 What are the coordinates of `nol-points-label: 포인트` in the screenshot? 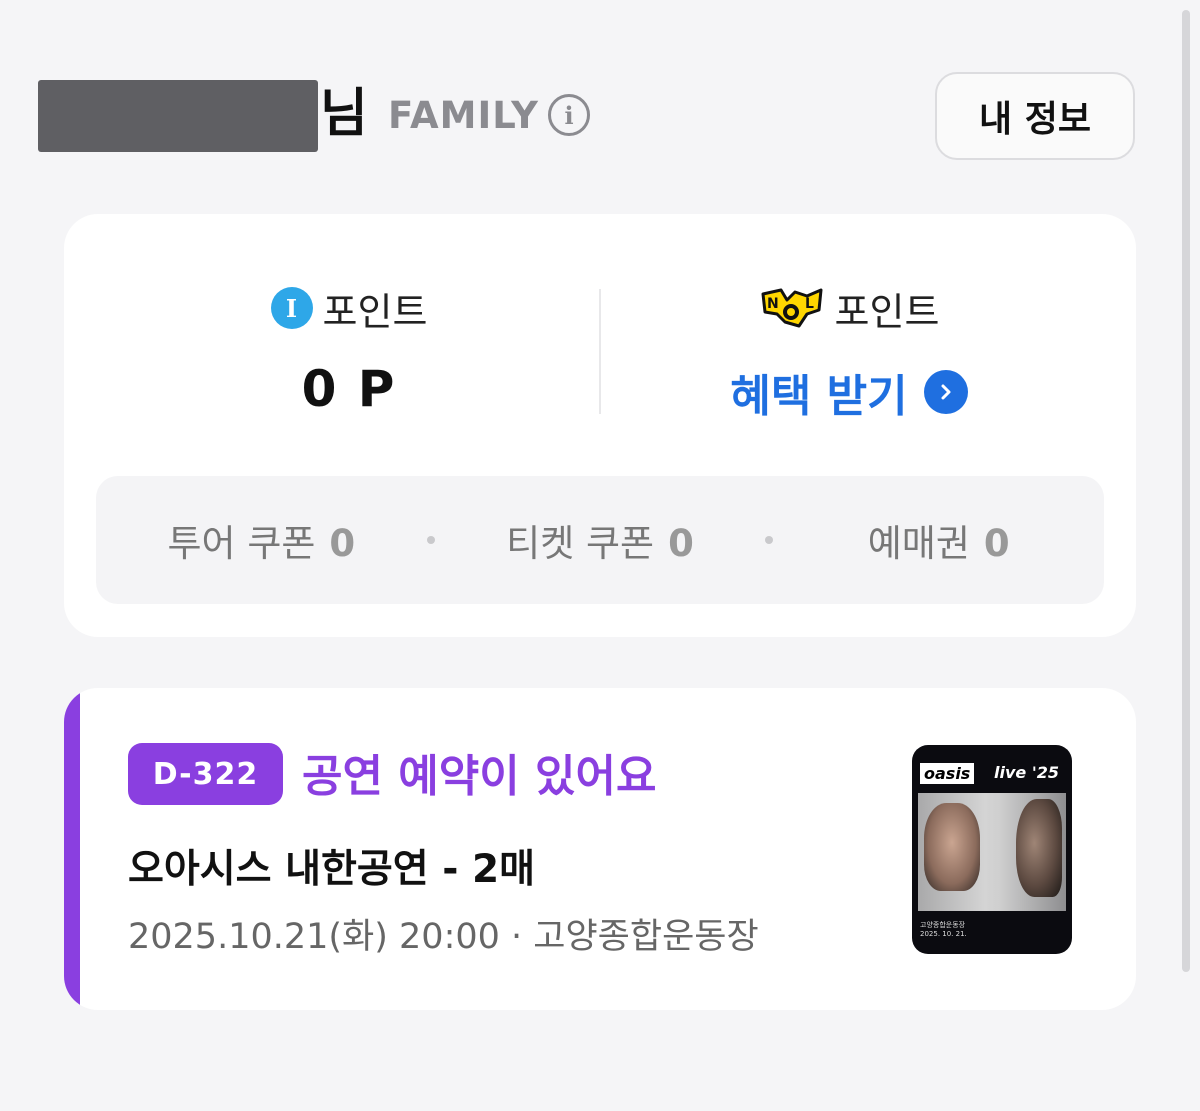 It's located at (887, 311).